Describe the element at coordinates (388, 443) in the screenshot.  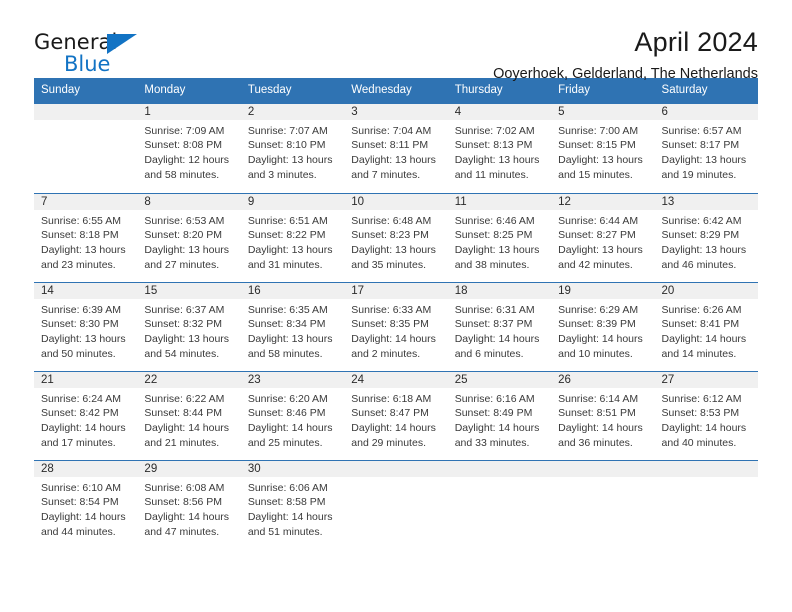
I see `day-daylight-2-text: and 29 minutes.` at that location.